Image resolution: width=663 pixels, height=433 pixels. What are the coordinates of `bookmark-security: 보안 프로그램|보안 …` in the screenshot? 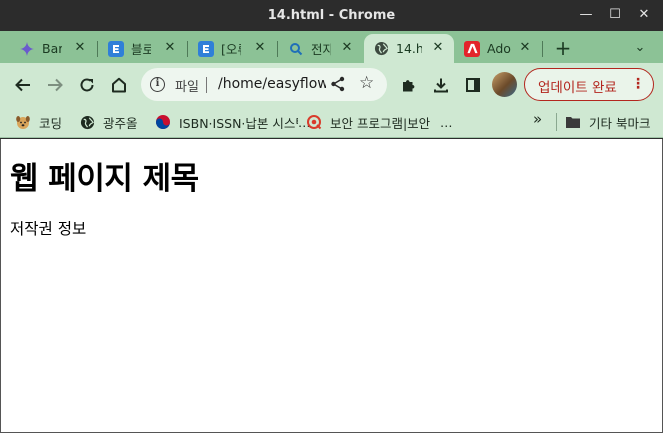 It's located at (379, 122).